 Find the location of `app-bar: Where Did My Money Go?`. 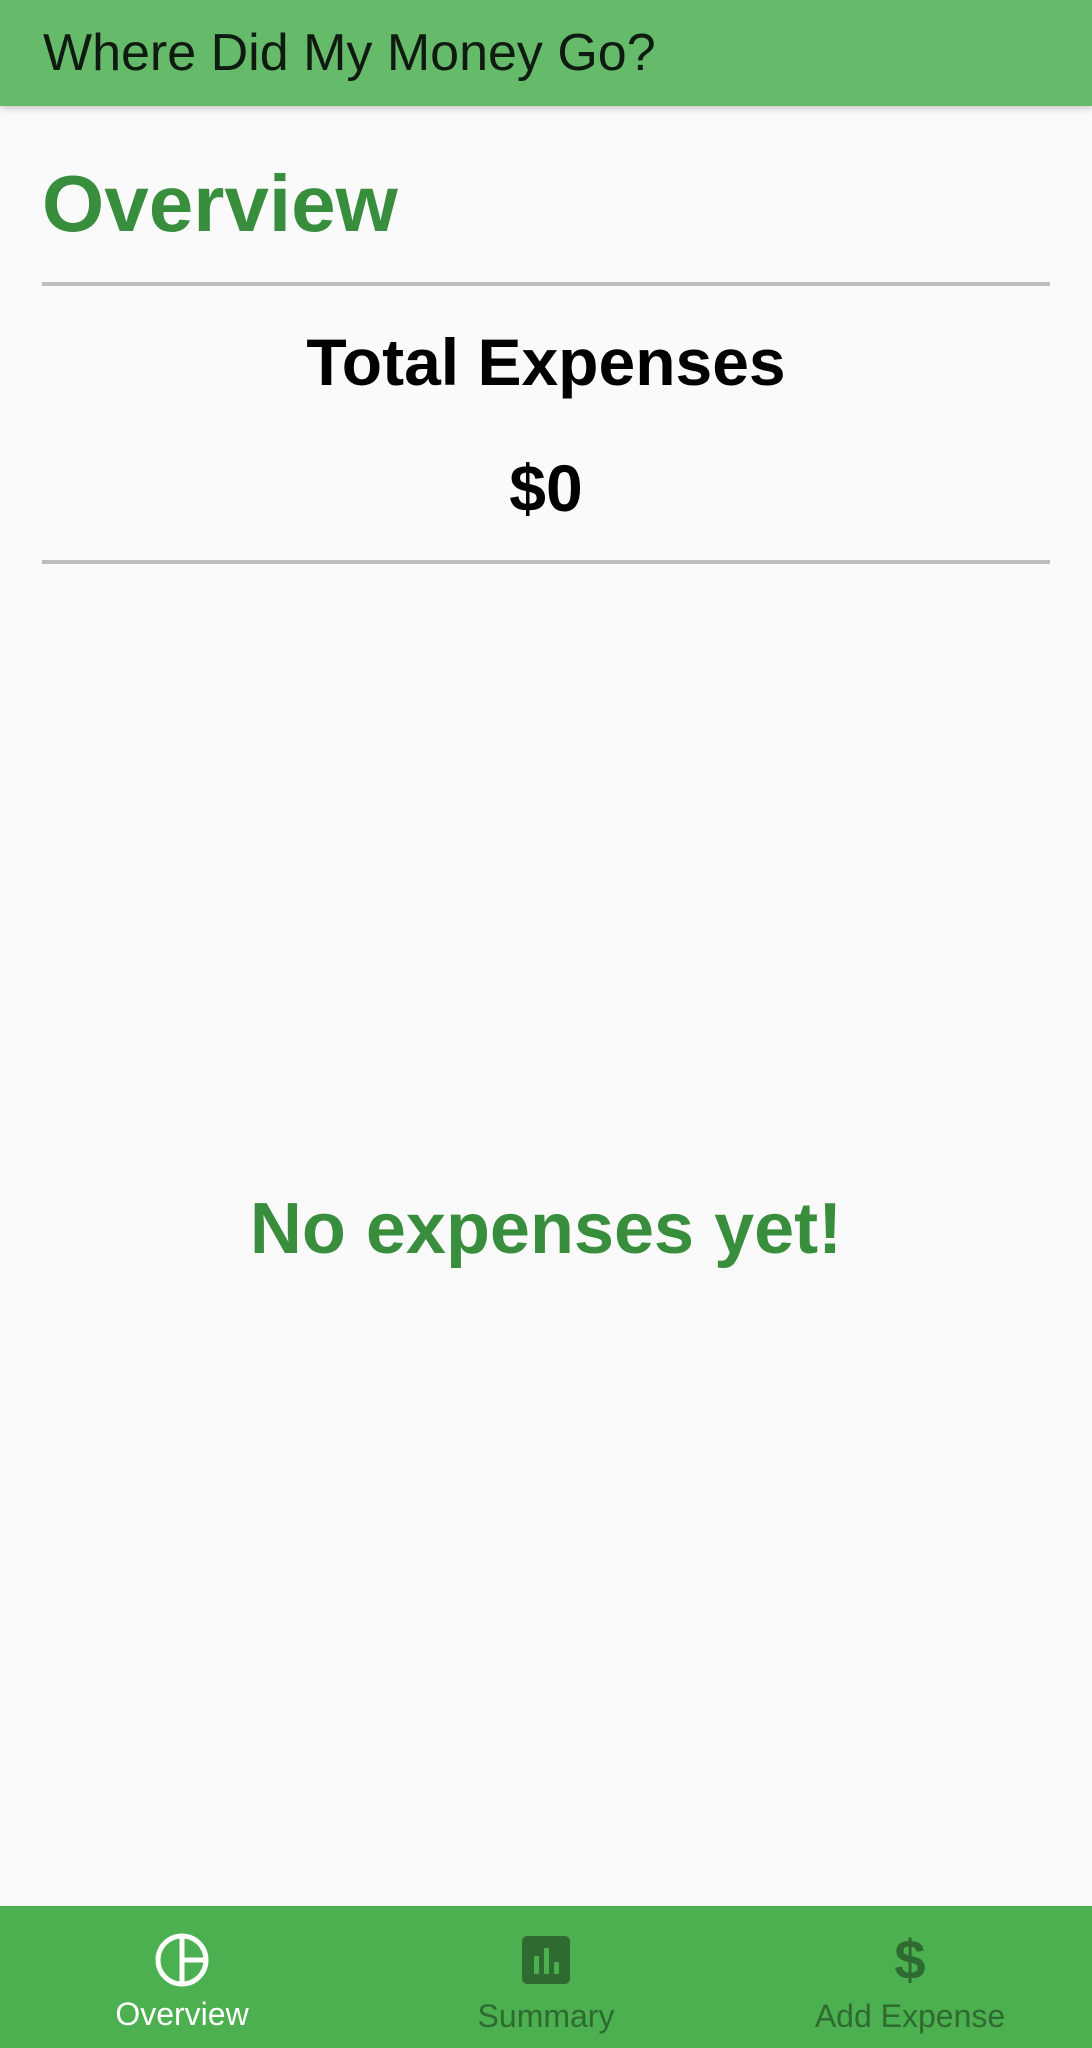

app-bar: Where Did My Money Go? is located at coordinates (546, 53).